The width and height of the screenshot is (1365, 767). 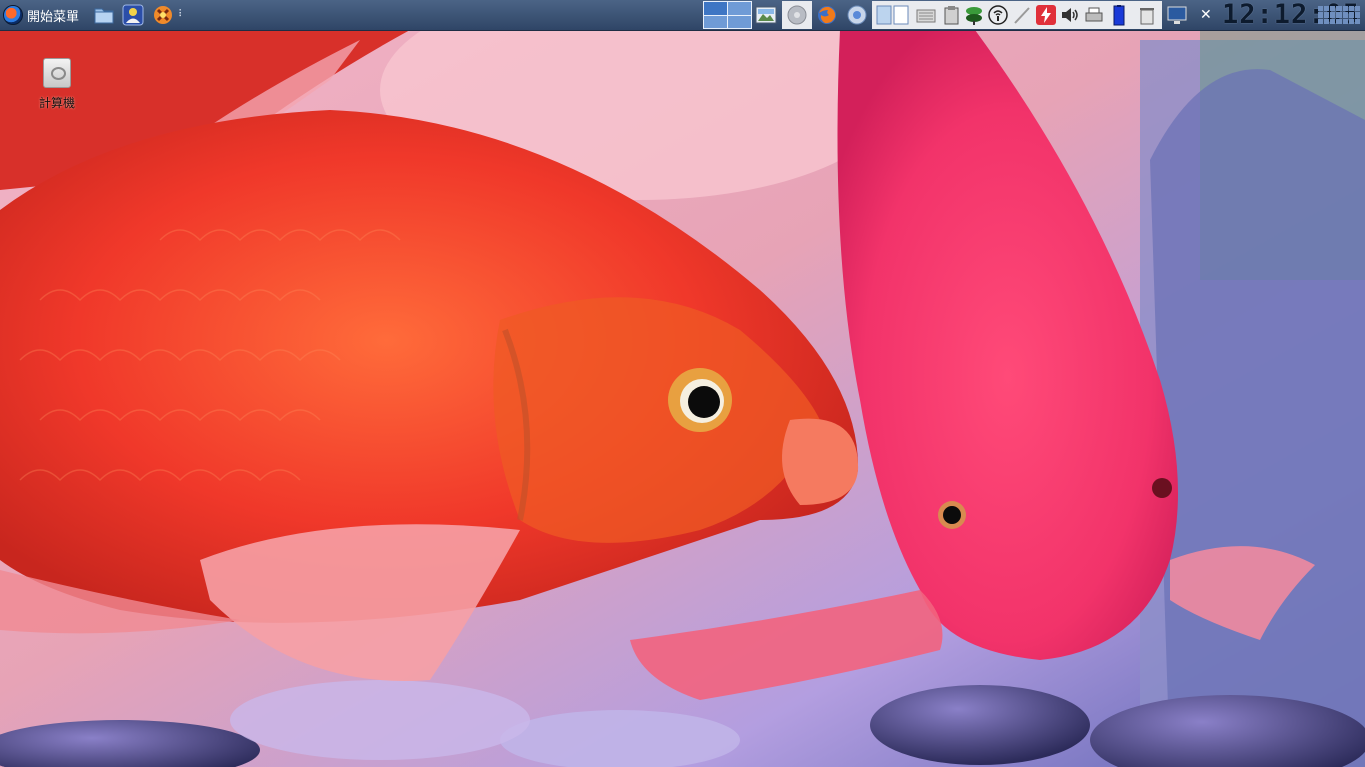 I want to click on battery-icon, so click(x=1119, y=15).